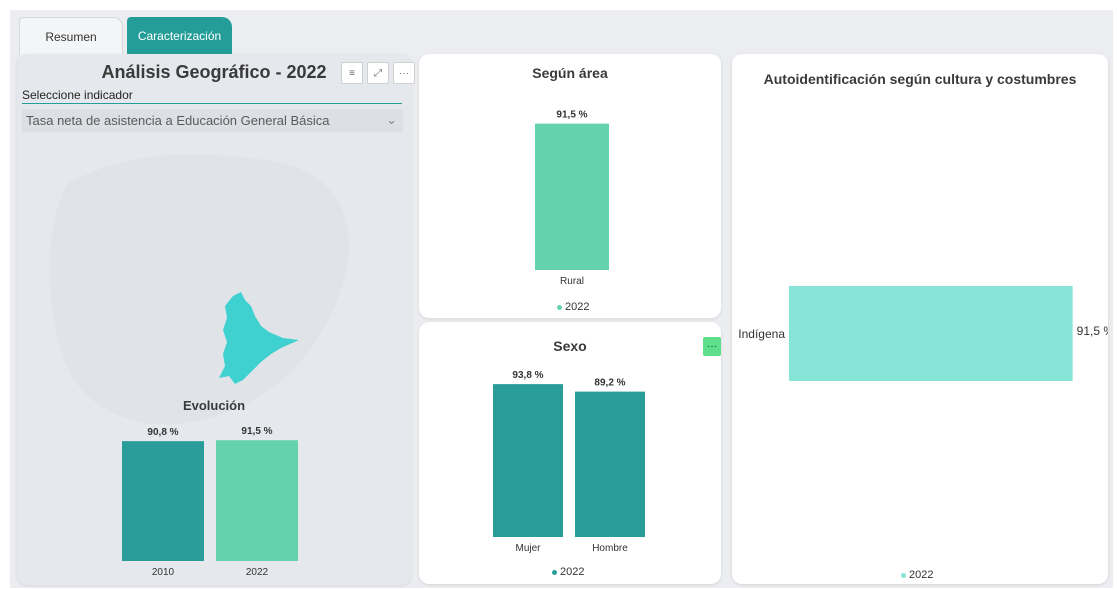 The height and width of the screenshot is (589, 1117). I want to click on tab-resumen: Resumen, so click(71, 36).